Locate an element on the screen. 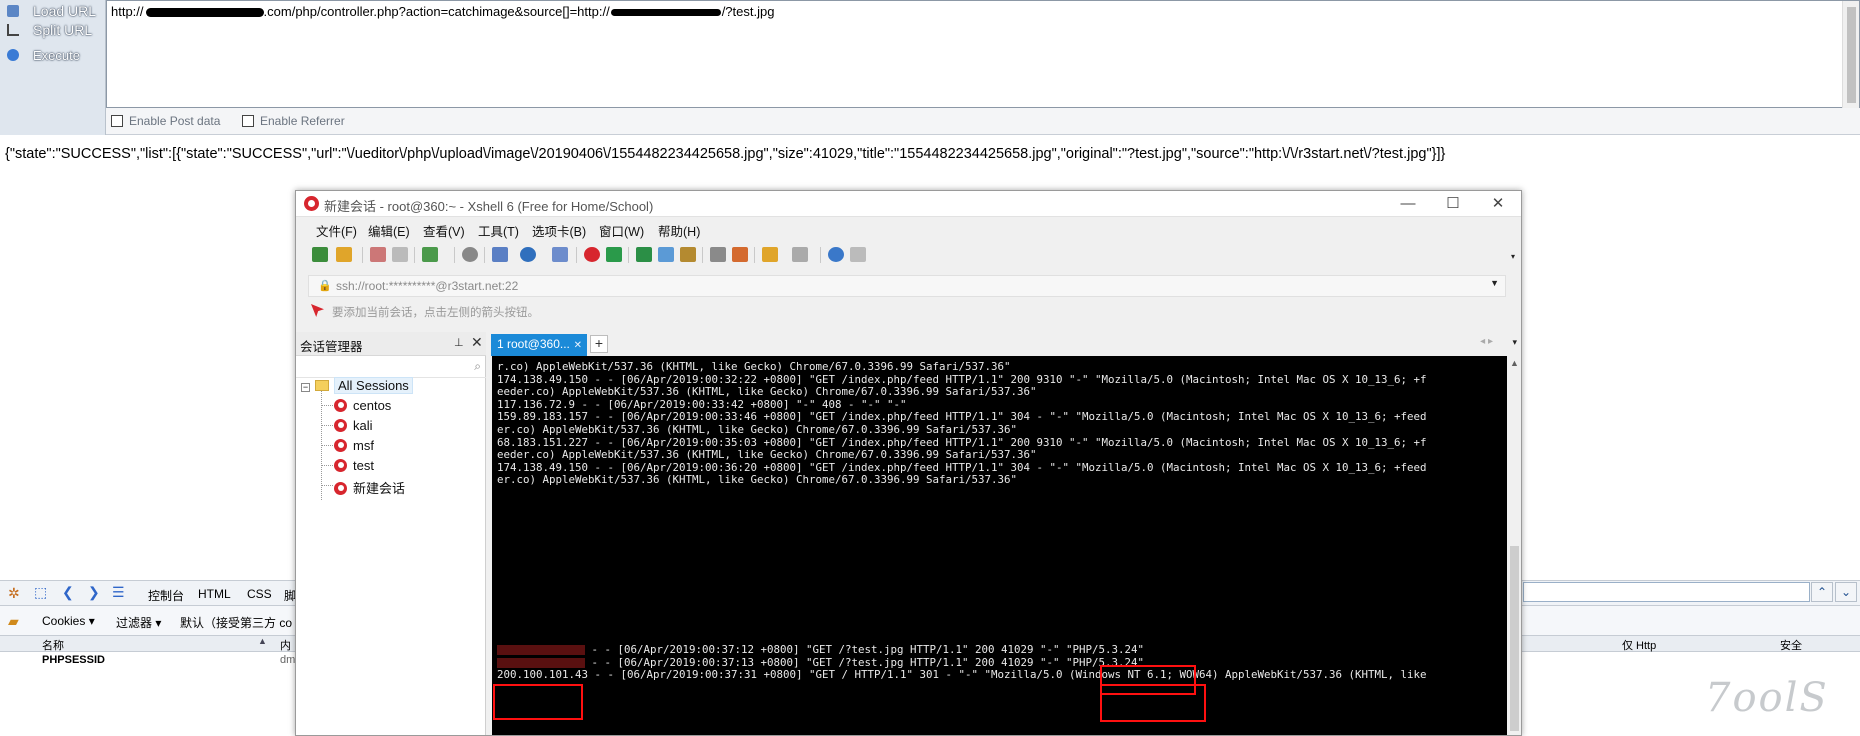  session-address-bar: 🔒 ssh://root:**********@r3start.net:22 ▼ is located at coordinates (907, 286).